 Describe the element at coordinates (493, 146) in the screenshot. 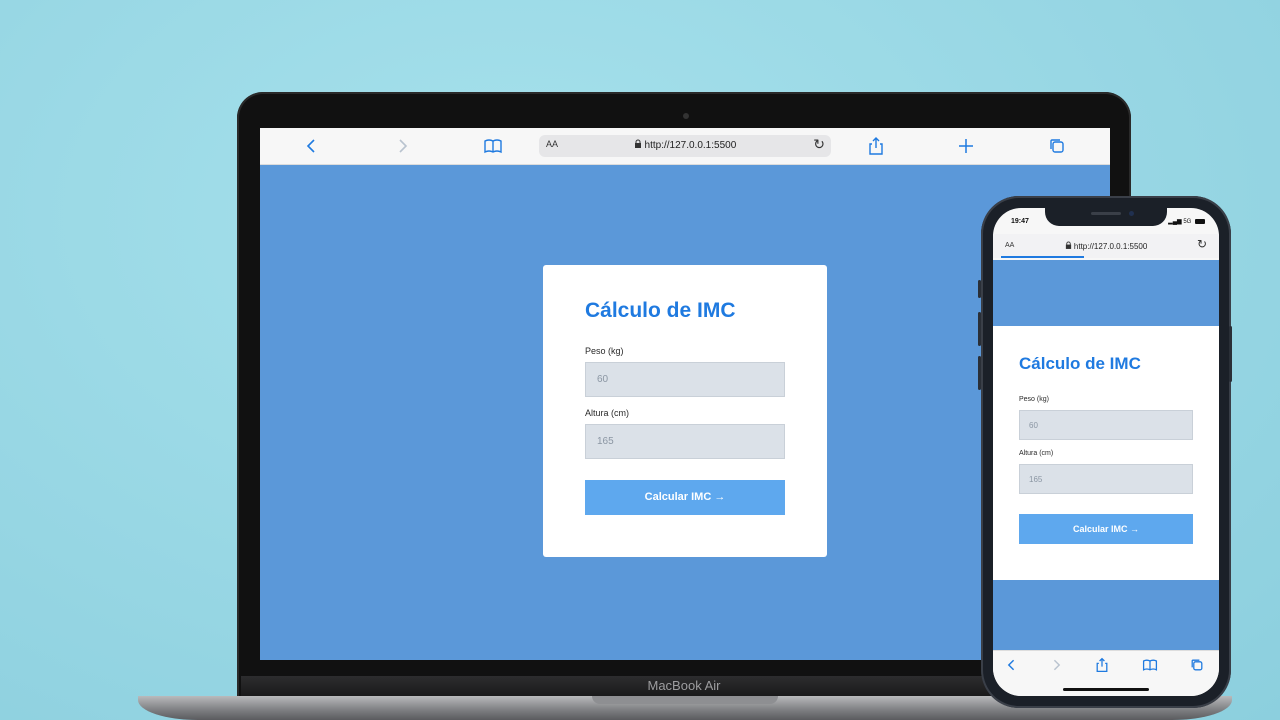

I see `bookmarks-icon` at that location.